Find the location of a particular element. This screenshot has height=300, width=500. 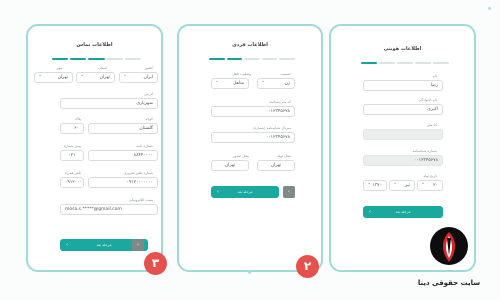

card-title: اطلاعات تماس is located at coordinates (94, 45).